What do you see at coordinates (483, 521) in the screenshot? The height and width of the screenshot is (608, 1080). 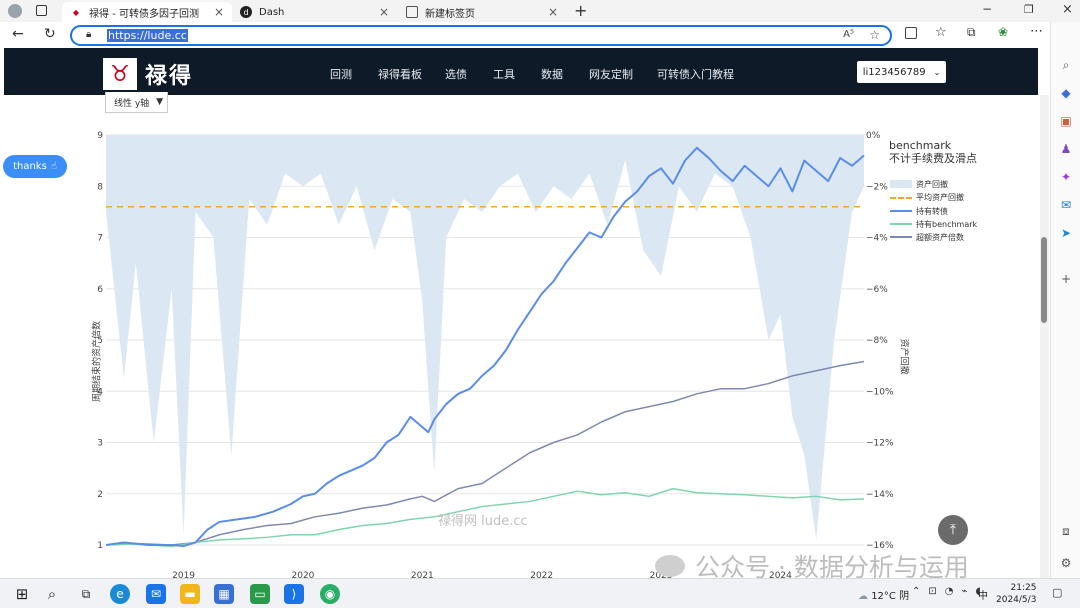 I see `site-watermark: 禄得网 lude.cc` at bounding box center [483, 521].